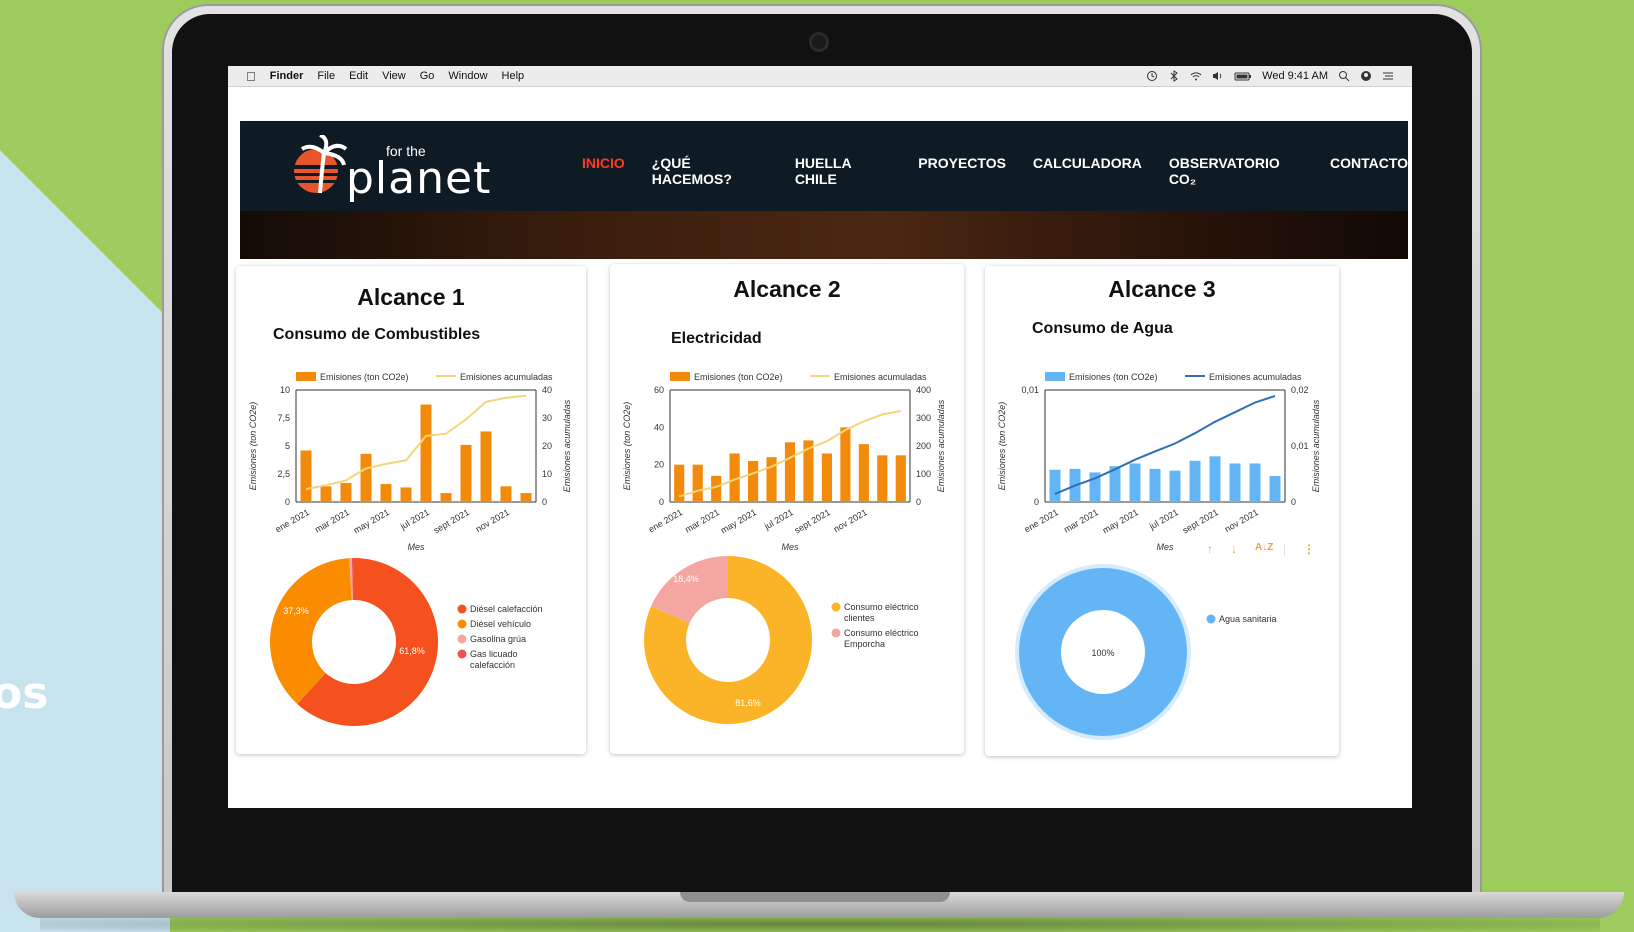 This screenshot has height=932, width=1634. What do you see at coordinates (824, 235) in the screenshot?
I see `hero-banner-strip` at bounding box center [824, 235].